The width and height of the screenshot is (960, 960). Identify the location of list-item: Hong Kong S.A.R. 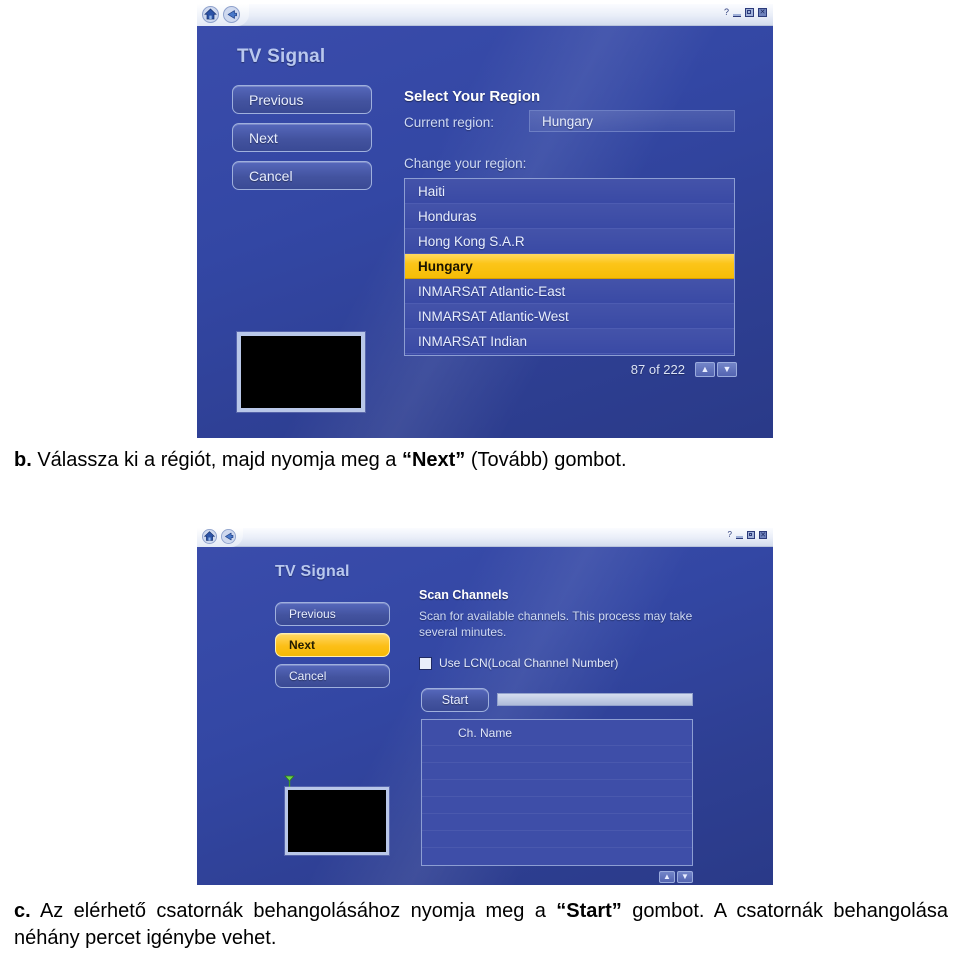
(569, 241).